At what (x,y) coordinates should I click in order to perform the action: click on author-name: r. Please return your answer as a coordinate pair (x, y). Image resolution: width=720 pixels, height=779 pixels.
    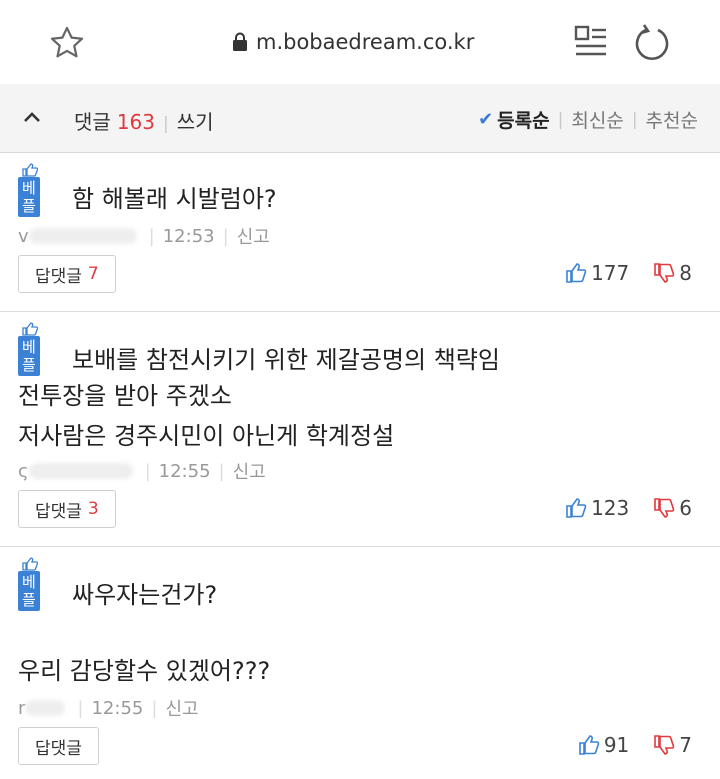
    Looking at the image, I should click on (22, 708).